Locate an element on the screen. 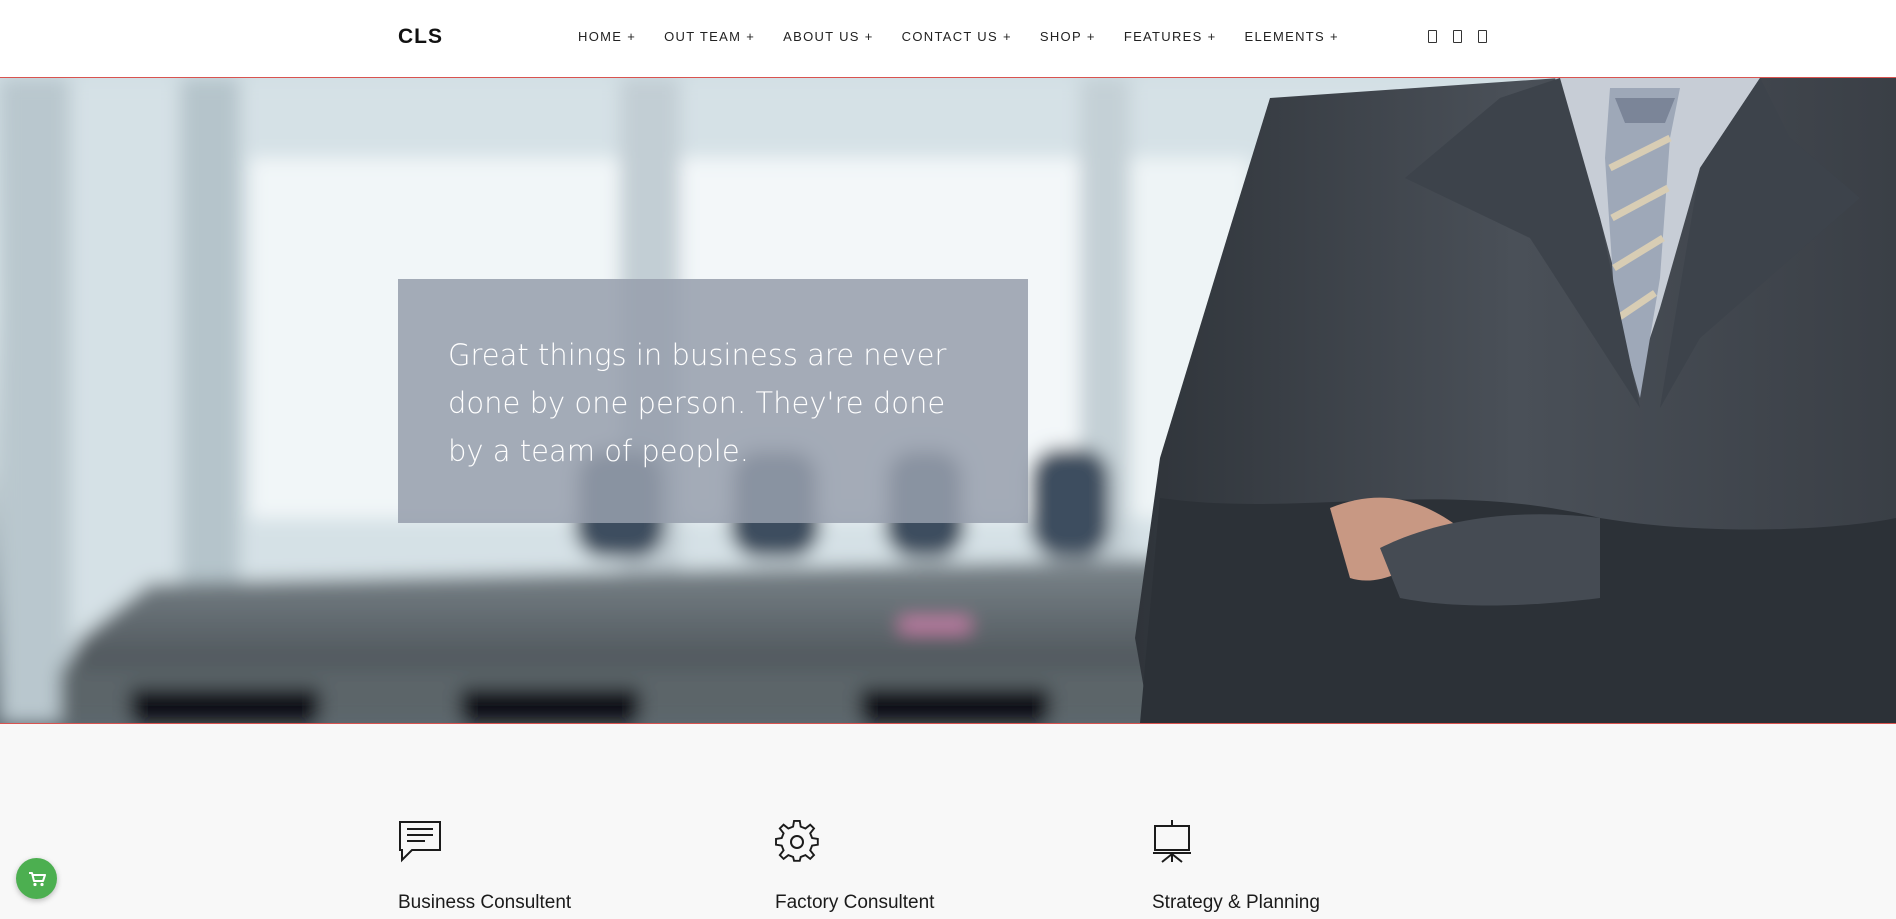 The image size is (1896, 919). cart-icon is located at coordinates (37, 878).